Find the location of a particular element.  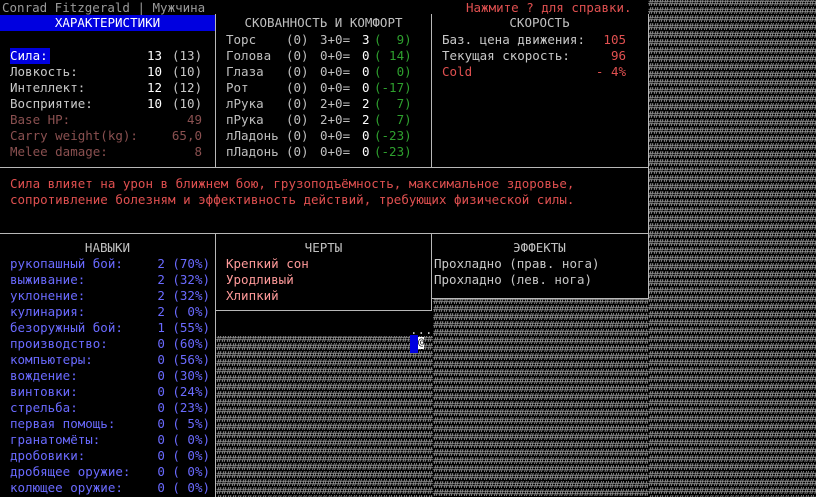

derived-value: 8 is located at coordinates (198, 151).